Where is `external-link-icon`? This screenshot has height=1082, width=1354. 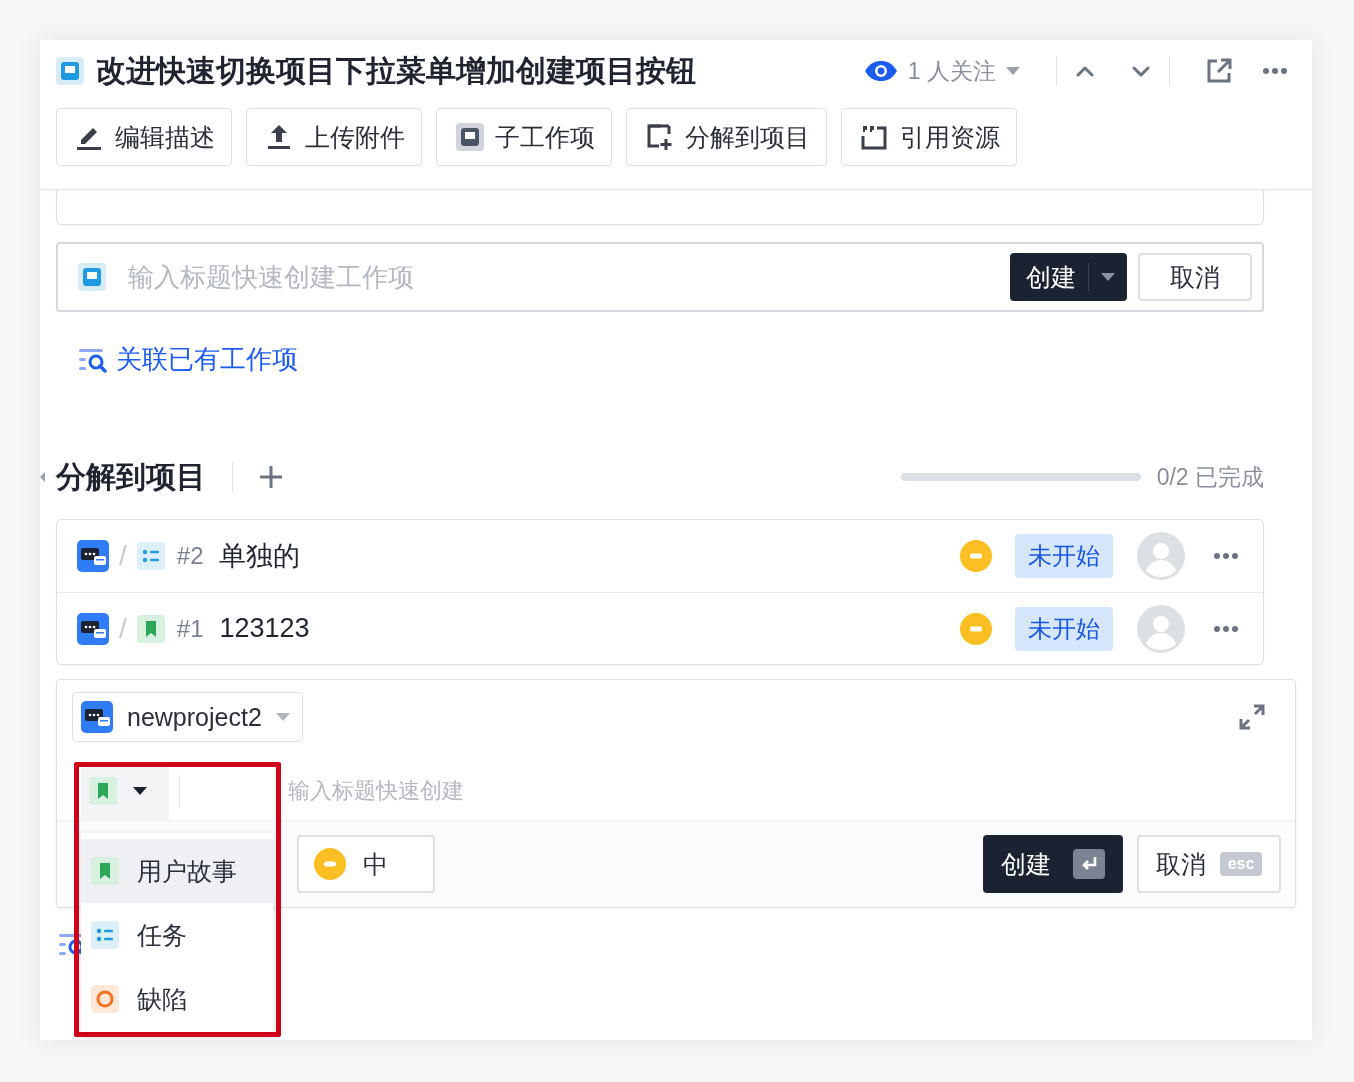 external-link-icon is located at coordinates (1219, 71).